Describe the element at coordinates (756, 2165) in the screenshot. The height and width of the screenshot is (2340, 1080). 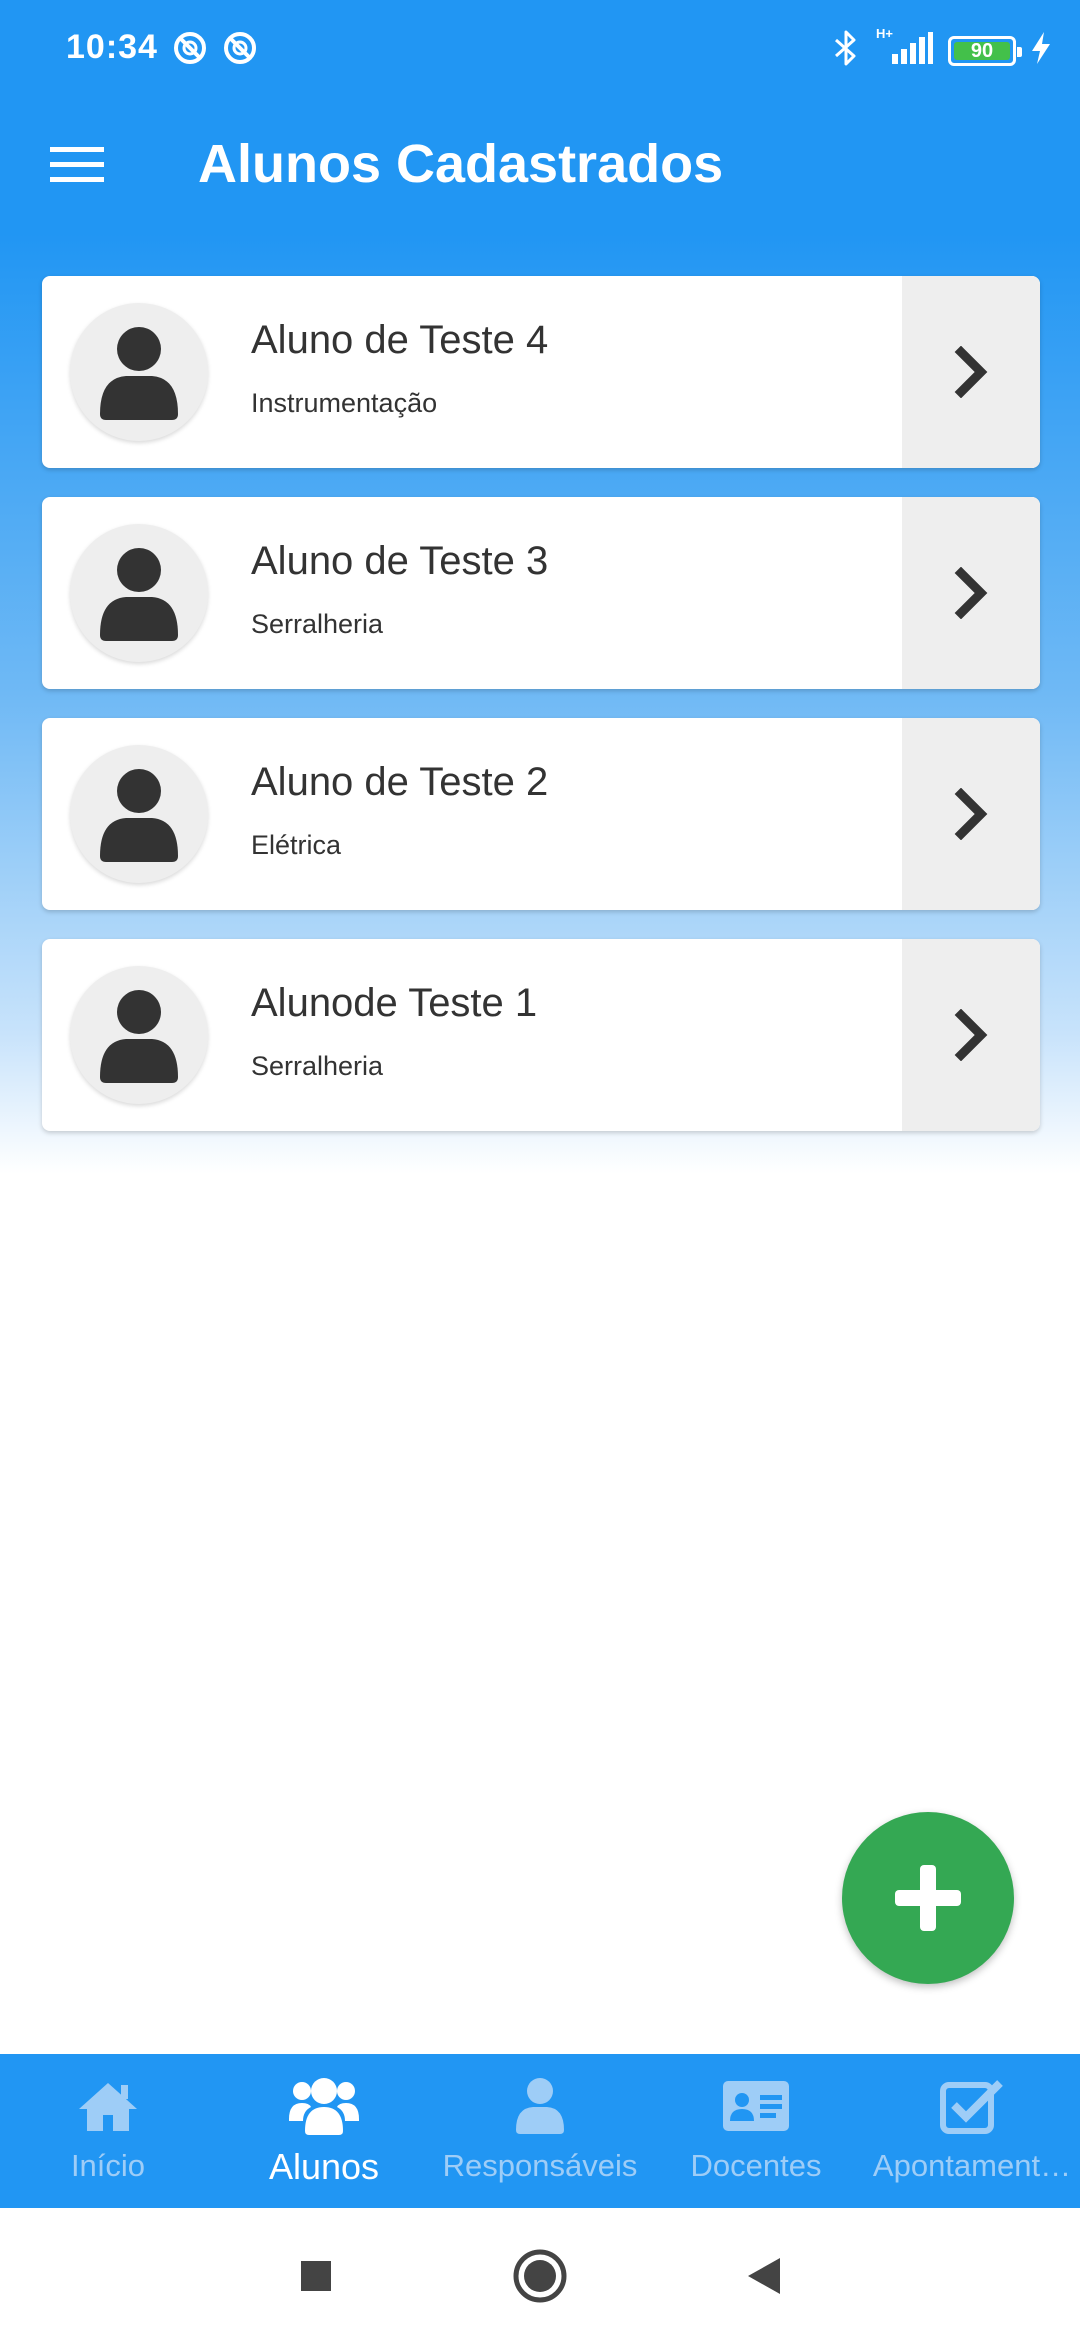
I see `nav-label: Docentes` at that location.